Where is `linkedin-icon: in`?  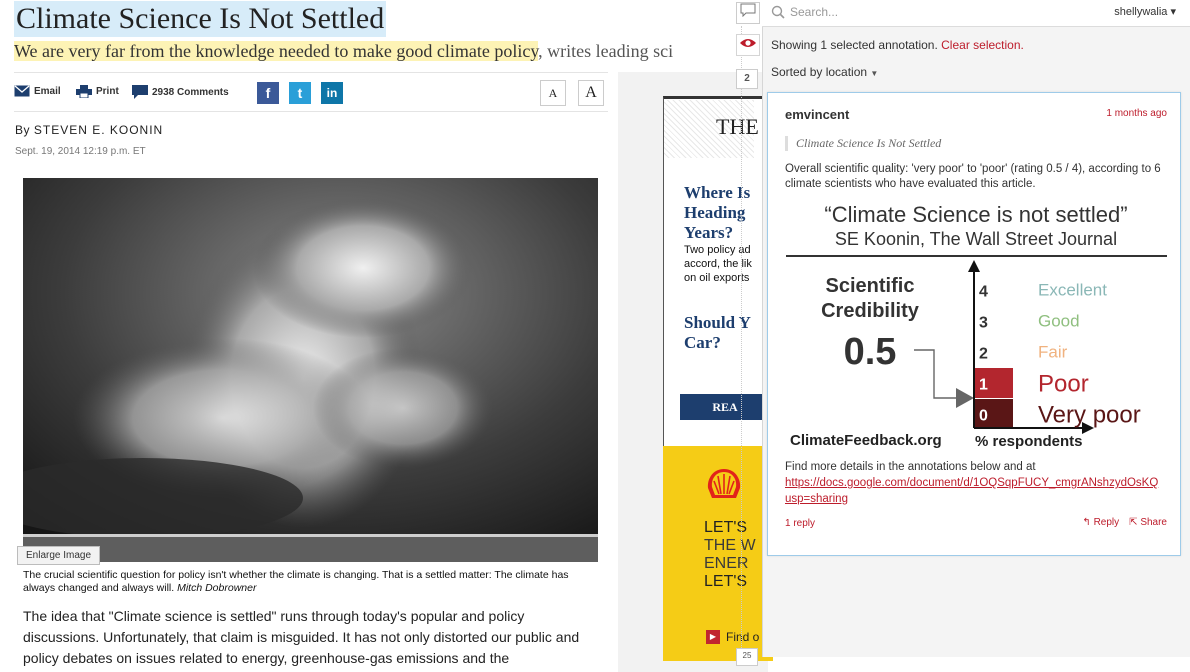 linkedin-icon: in is located at coordinates (332, 93).